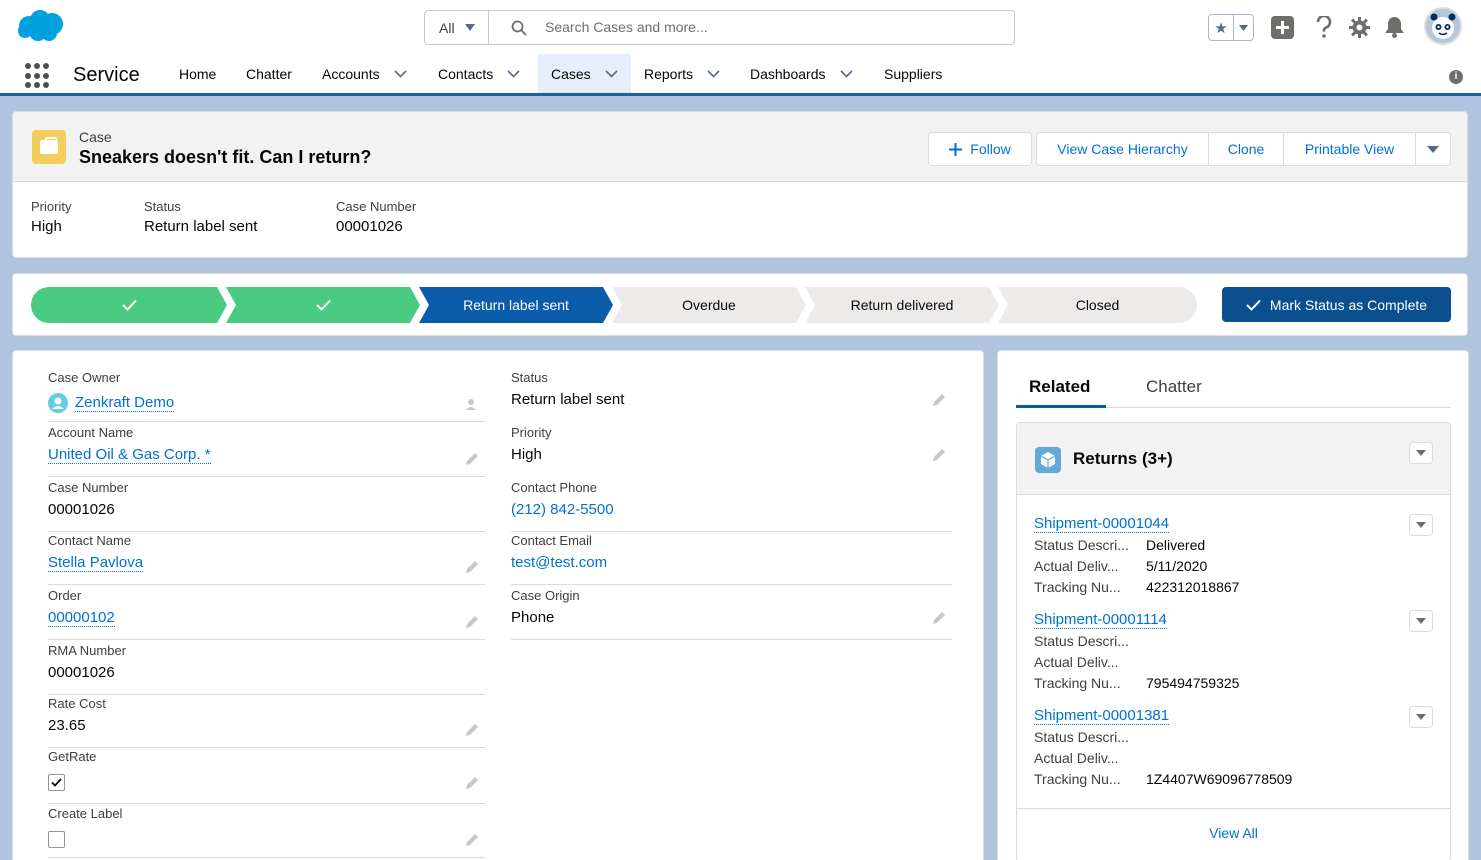 The width and height of the screenshot is (1481, 860). Describe the element at coordinates (106, 75) in the screenshot. I see `app-name: Service` at that location.